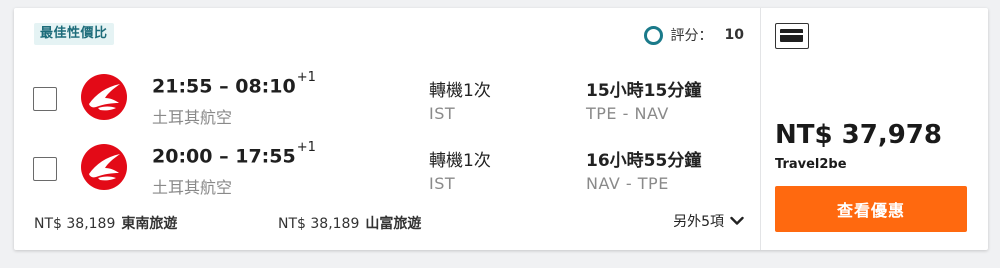  I want to click on chevron-down-icon, so click(737, 220).